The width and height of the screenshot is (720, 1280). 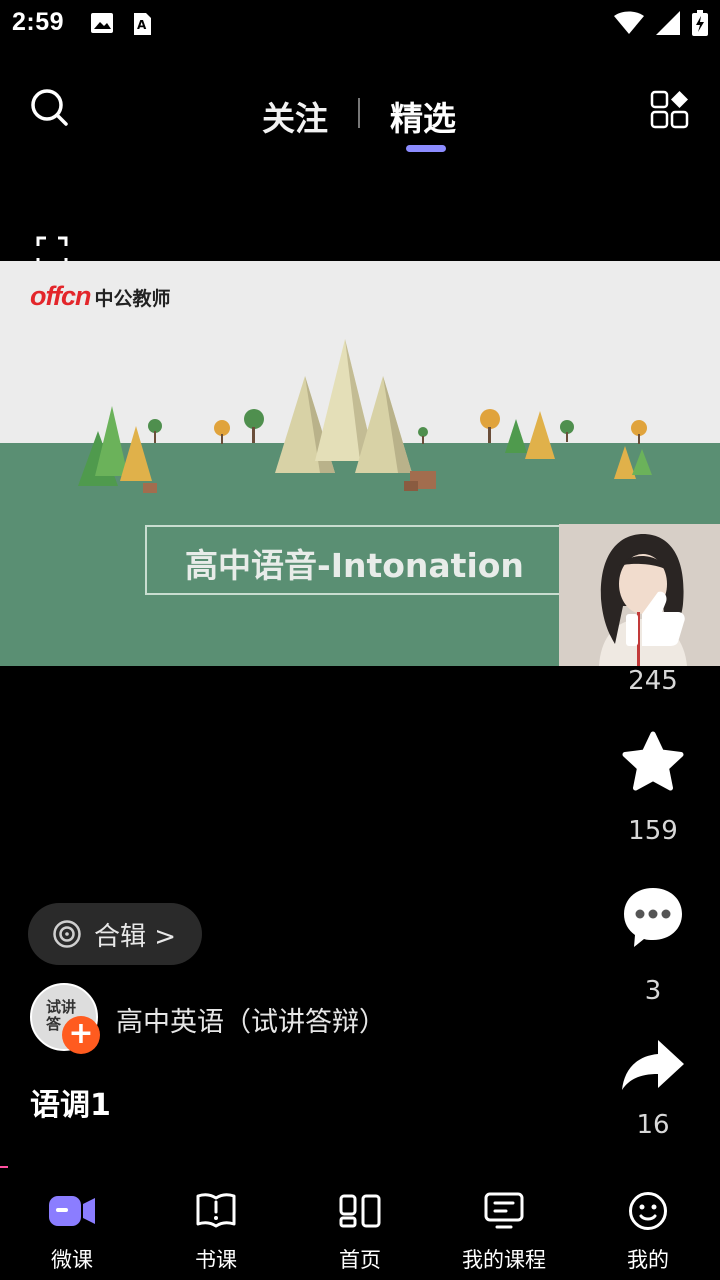 What do you see at coordinates (668, 23) in the screenshot?
I see `signal-icon` at bounding box center [668, 23].